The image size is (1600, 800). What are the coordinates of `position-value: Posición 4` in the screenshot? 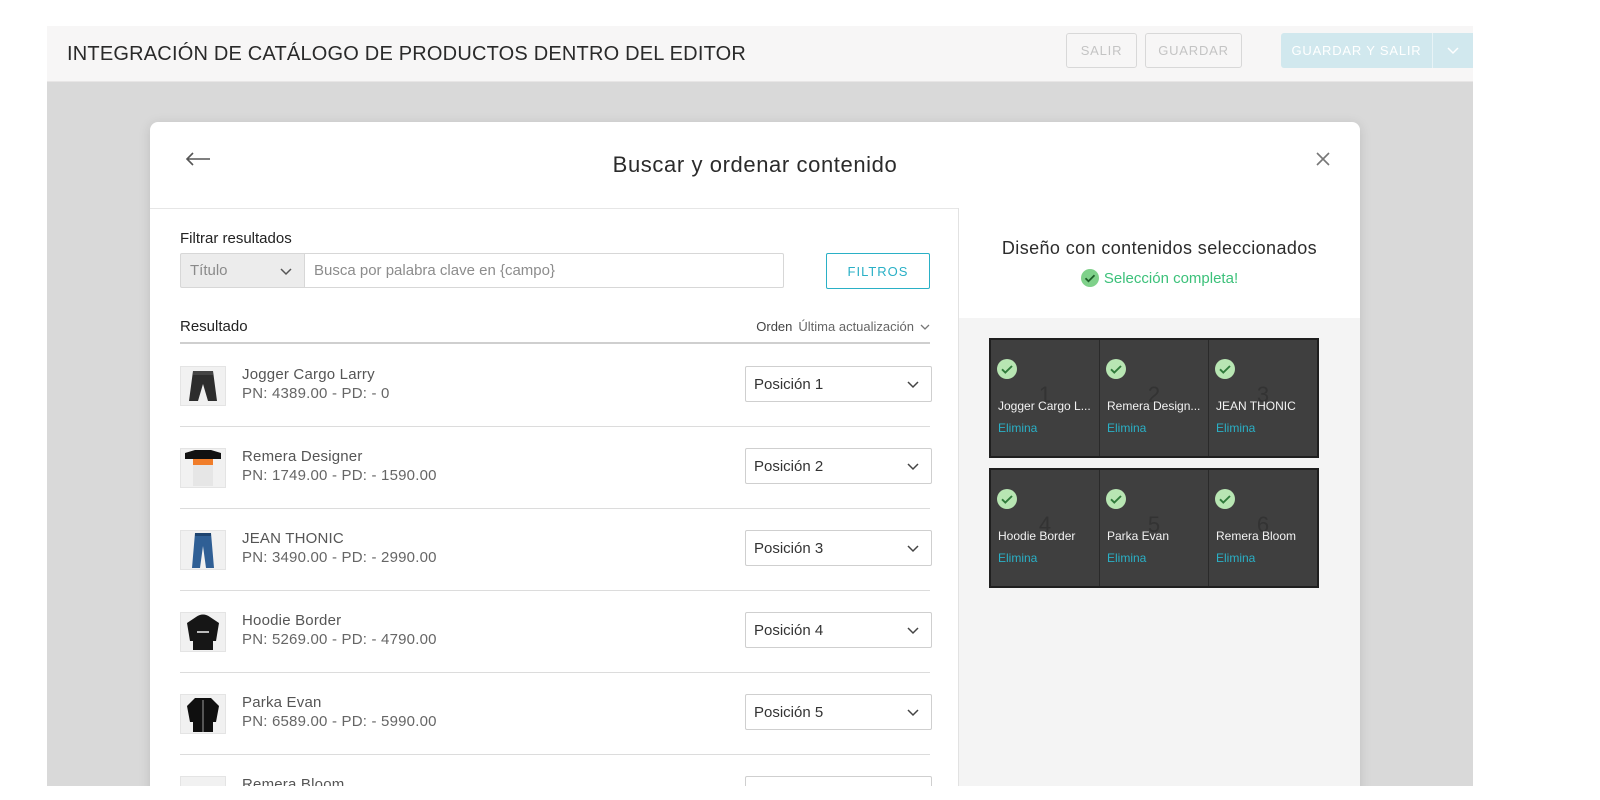 It's located at (789, 630).